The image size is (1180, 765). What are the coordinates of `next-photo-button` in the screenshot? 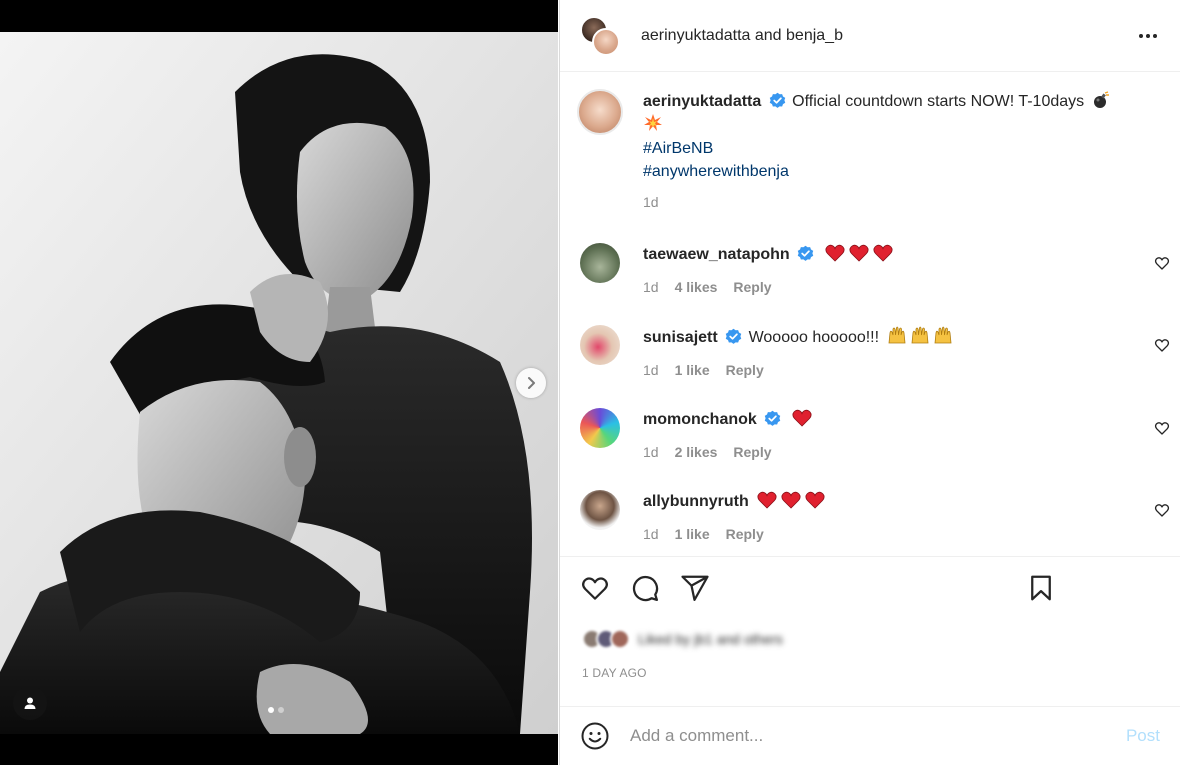 It's located at (531, 383).